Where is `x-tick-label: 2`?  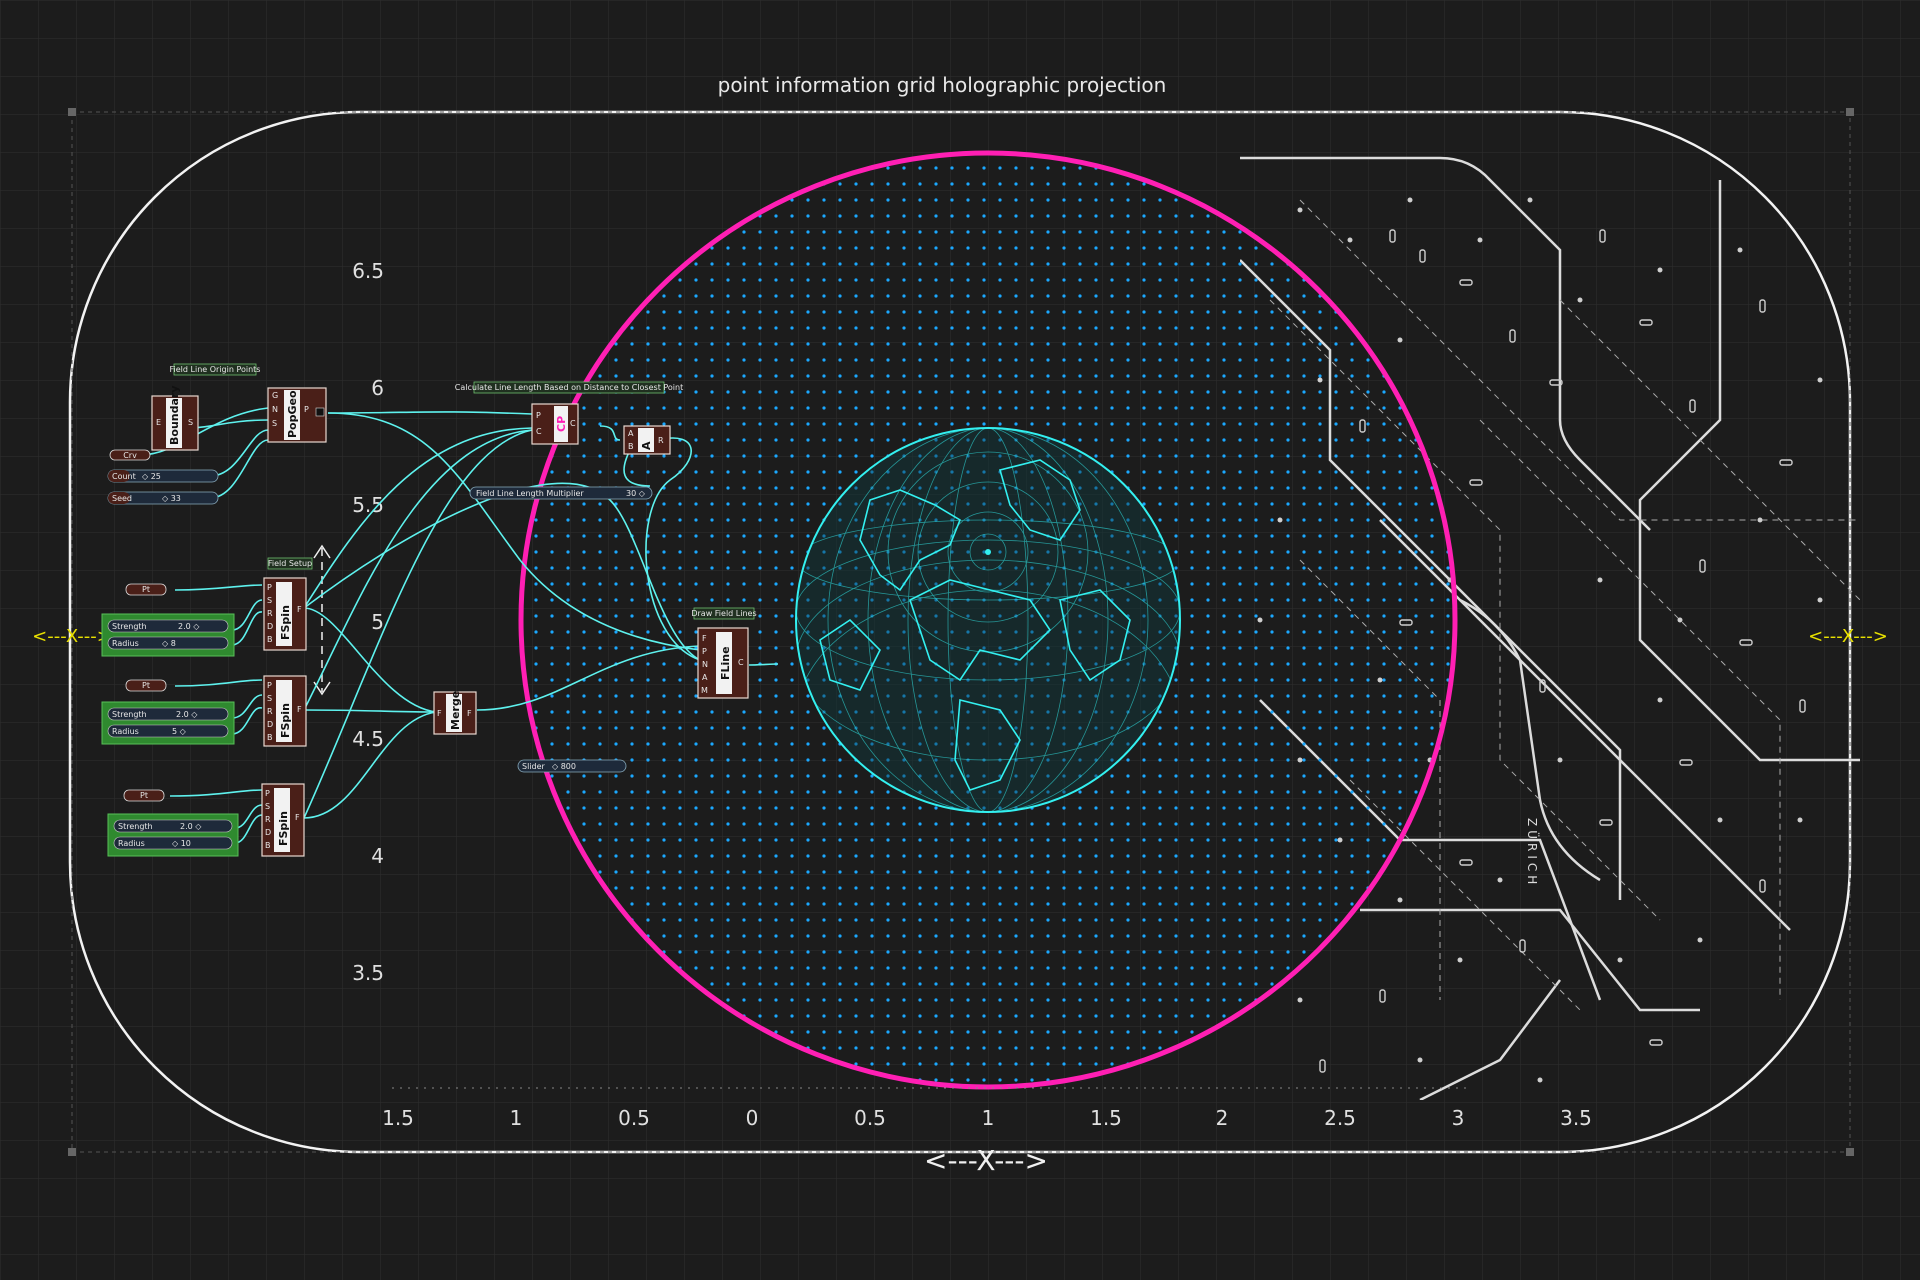
x-tick-label: 2 is located at coordinates (1222, 1118).